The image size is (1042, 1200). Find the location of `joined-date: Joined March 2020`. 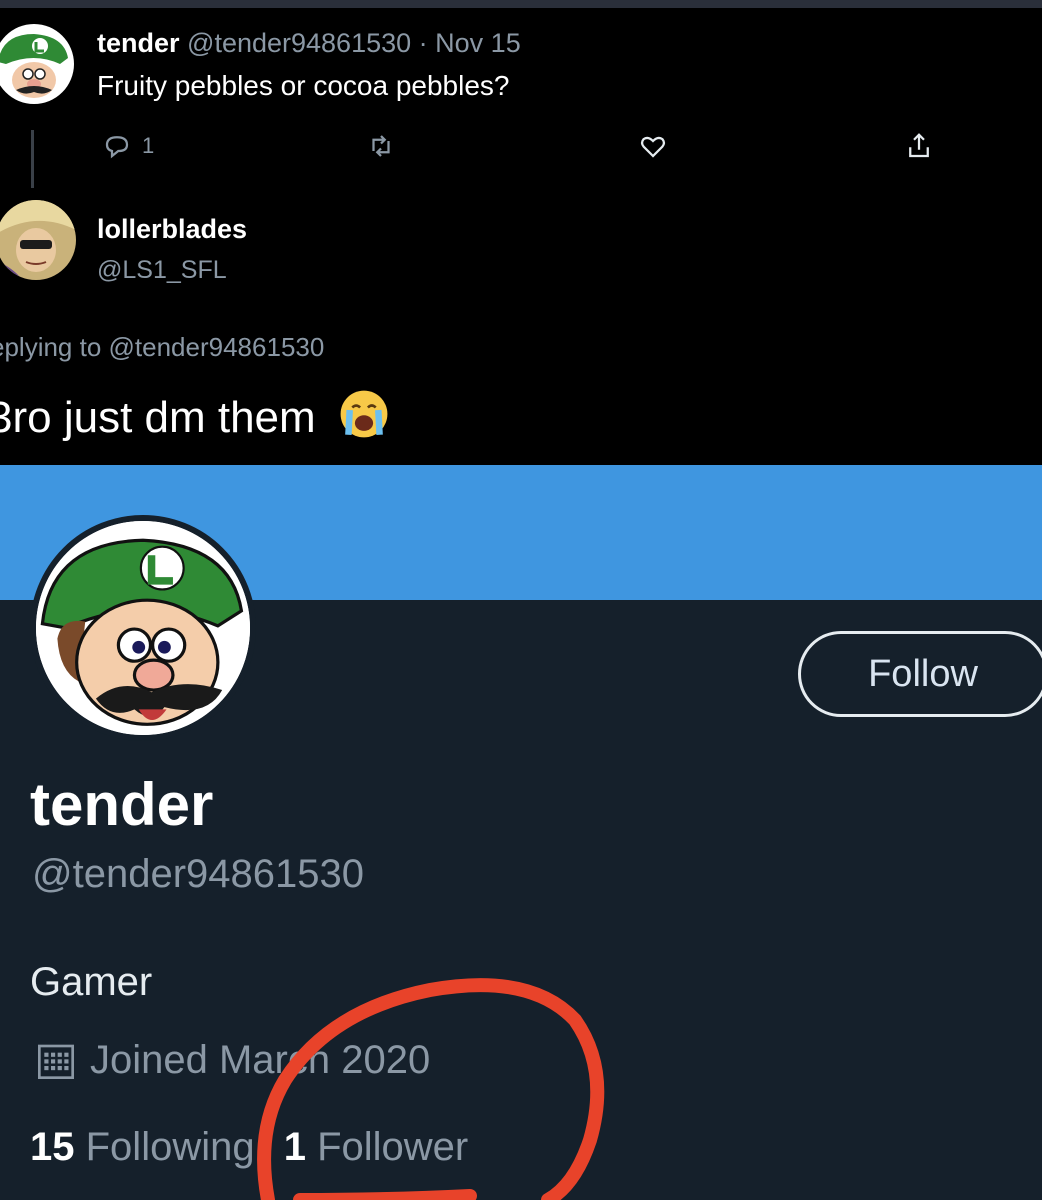

joined-date: Joined March 2020 is located at coordinates (233, 1060).